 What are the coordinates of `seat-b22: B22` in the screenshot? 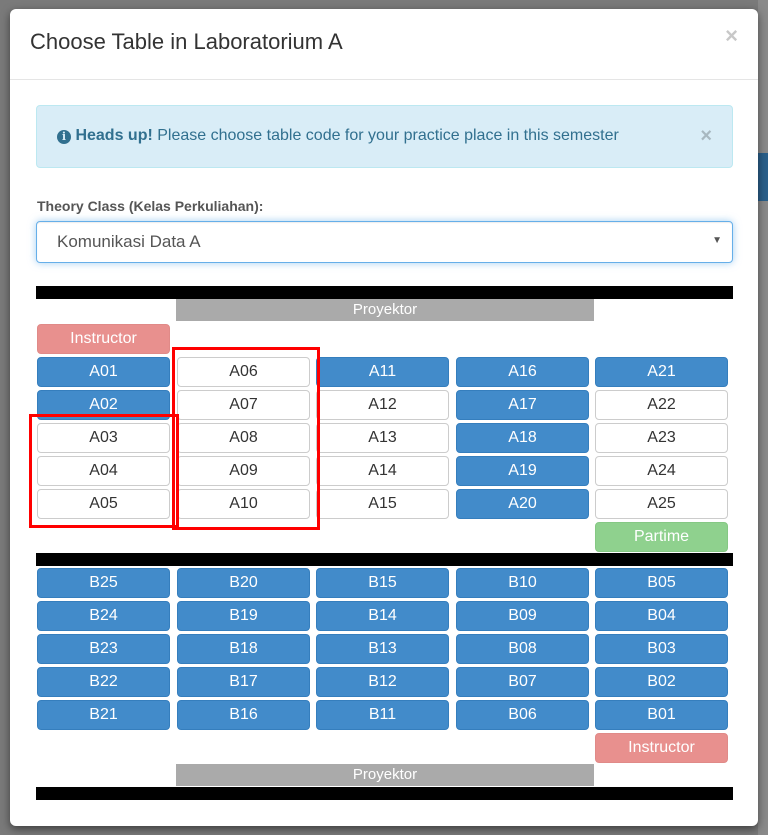 It's located at (103, 682).